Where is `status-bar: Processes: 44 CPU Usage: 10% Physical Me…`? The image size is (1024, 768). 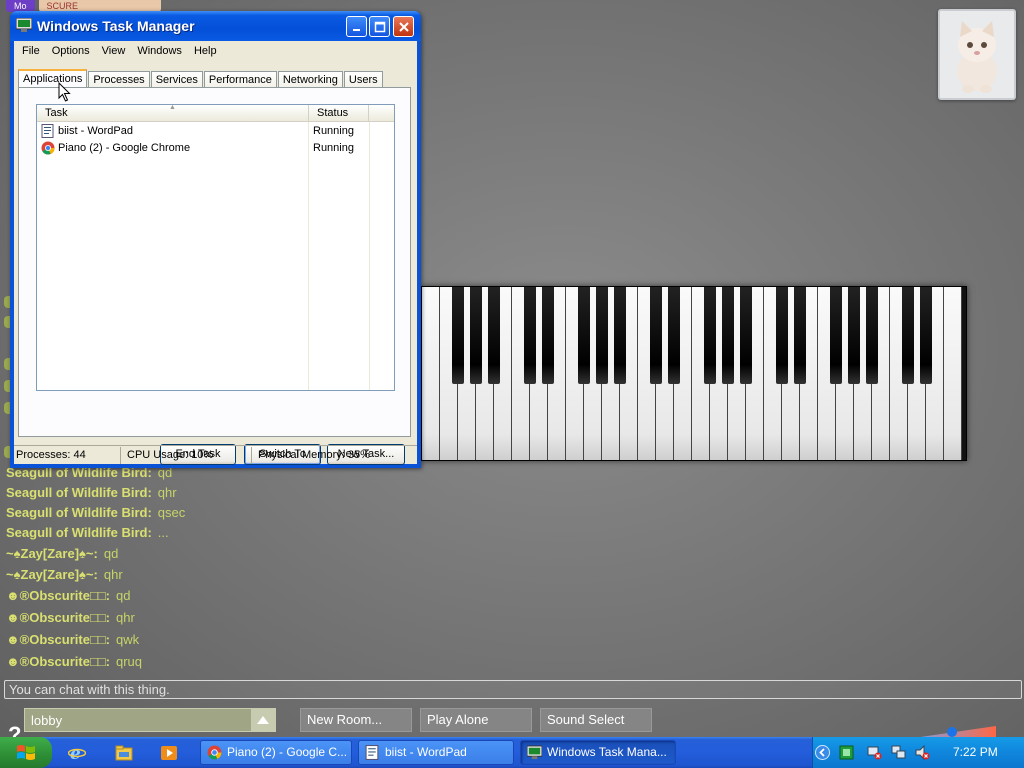
status-bar: Processes: 44 CPU Usage: 10% Physical Me… is located at coordinates (215, 454).